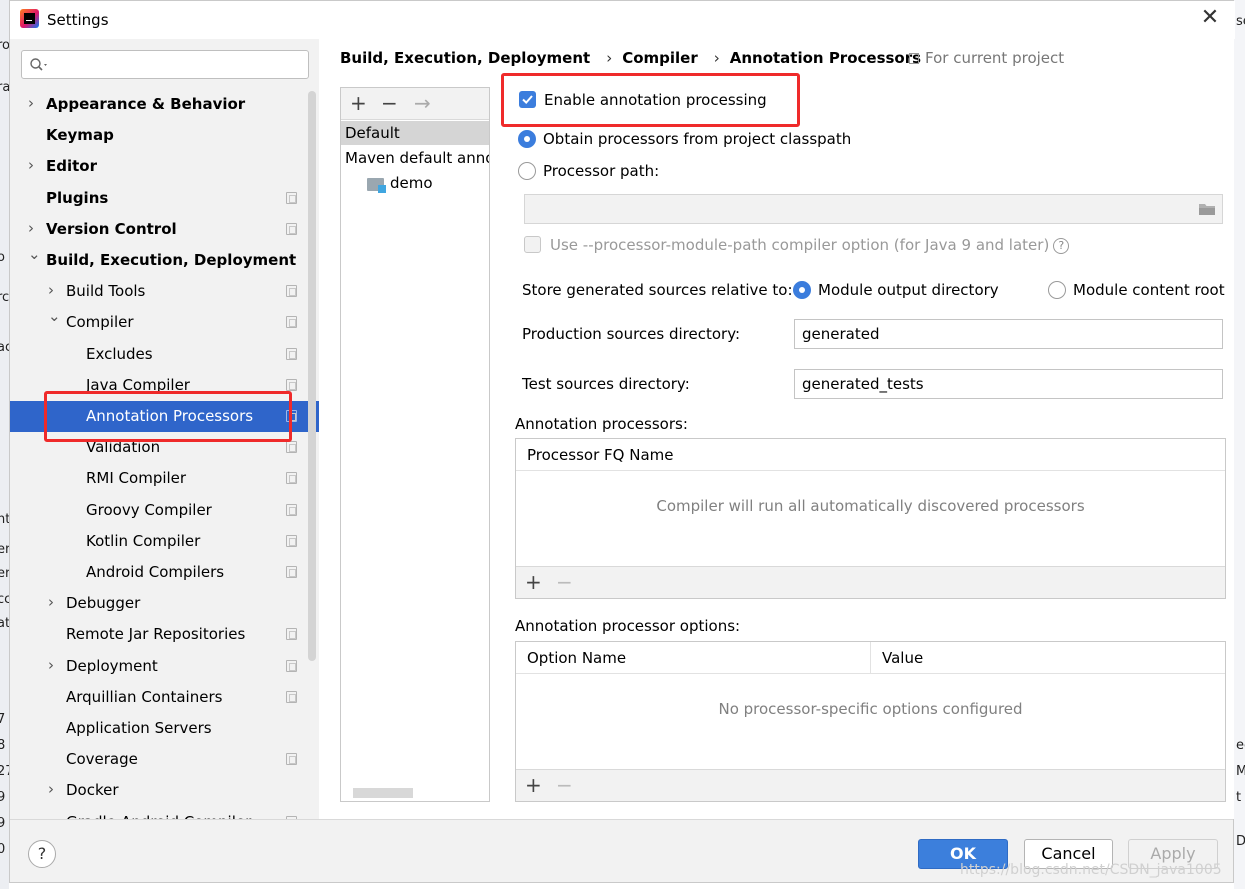  What do you see at coordinates (164, 229) in the screenshot?
I see `sidebar-item-version-control: › Version Control` at bounding box center [164, 229].